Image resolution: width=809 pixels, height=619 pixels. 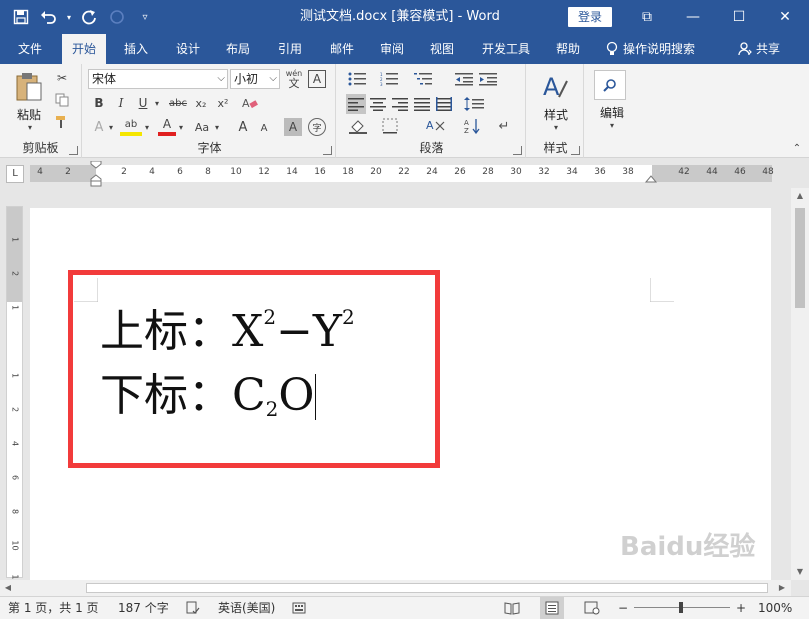 I want to click on show-formatting-marks-icon: ↵, so click(x=504, y=126).